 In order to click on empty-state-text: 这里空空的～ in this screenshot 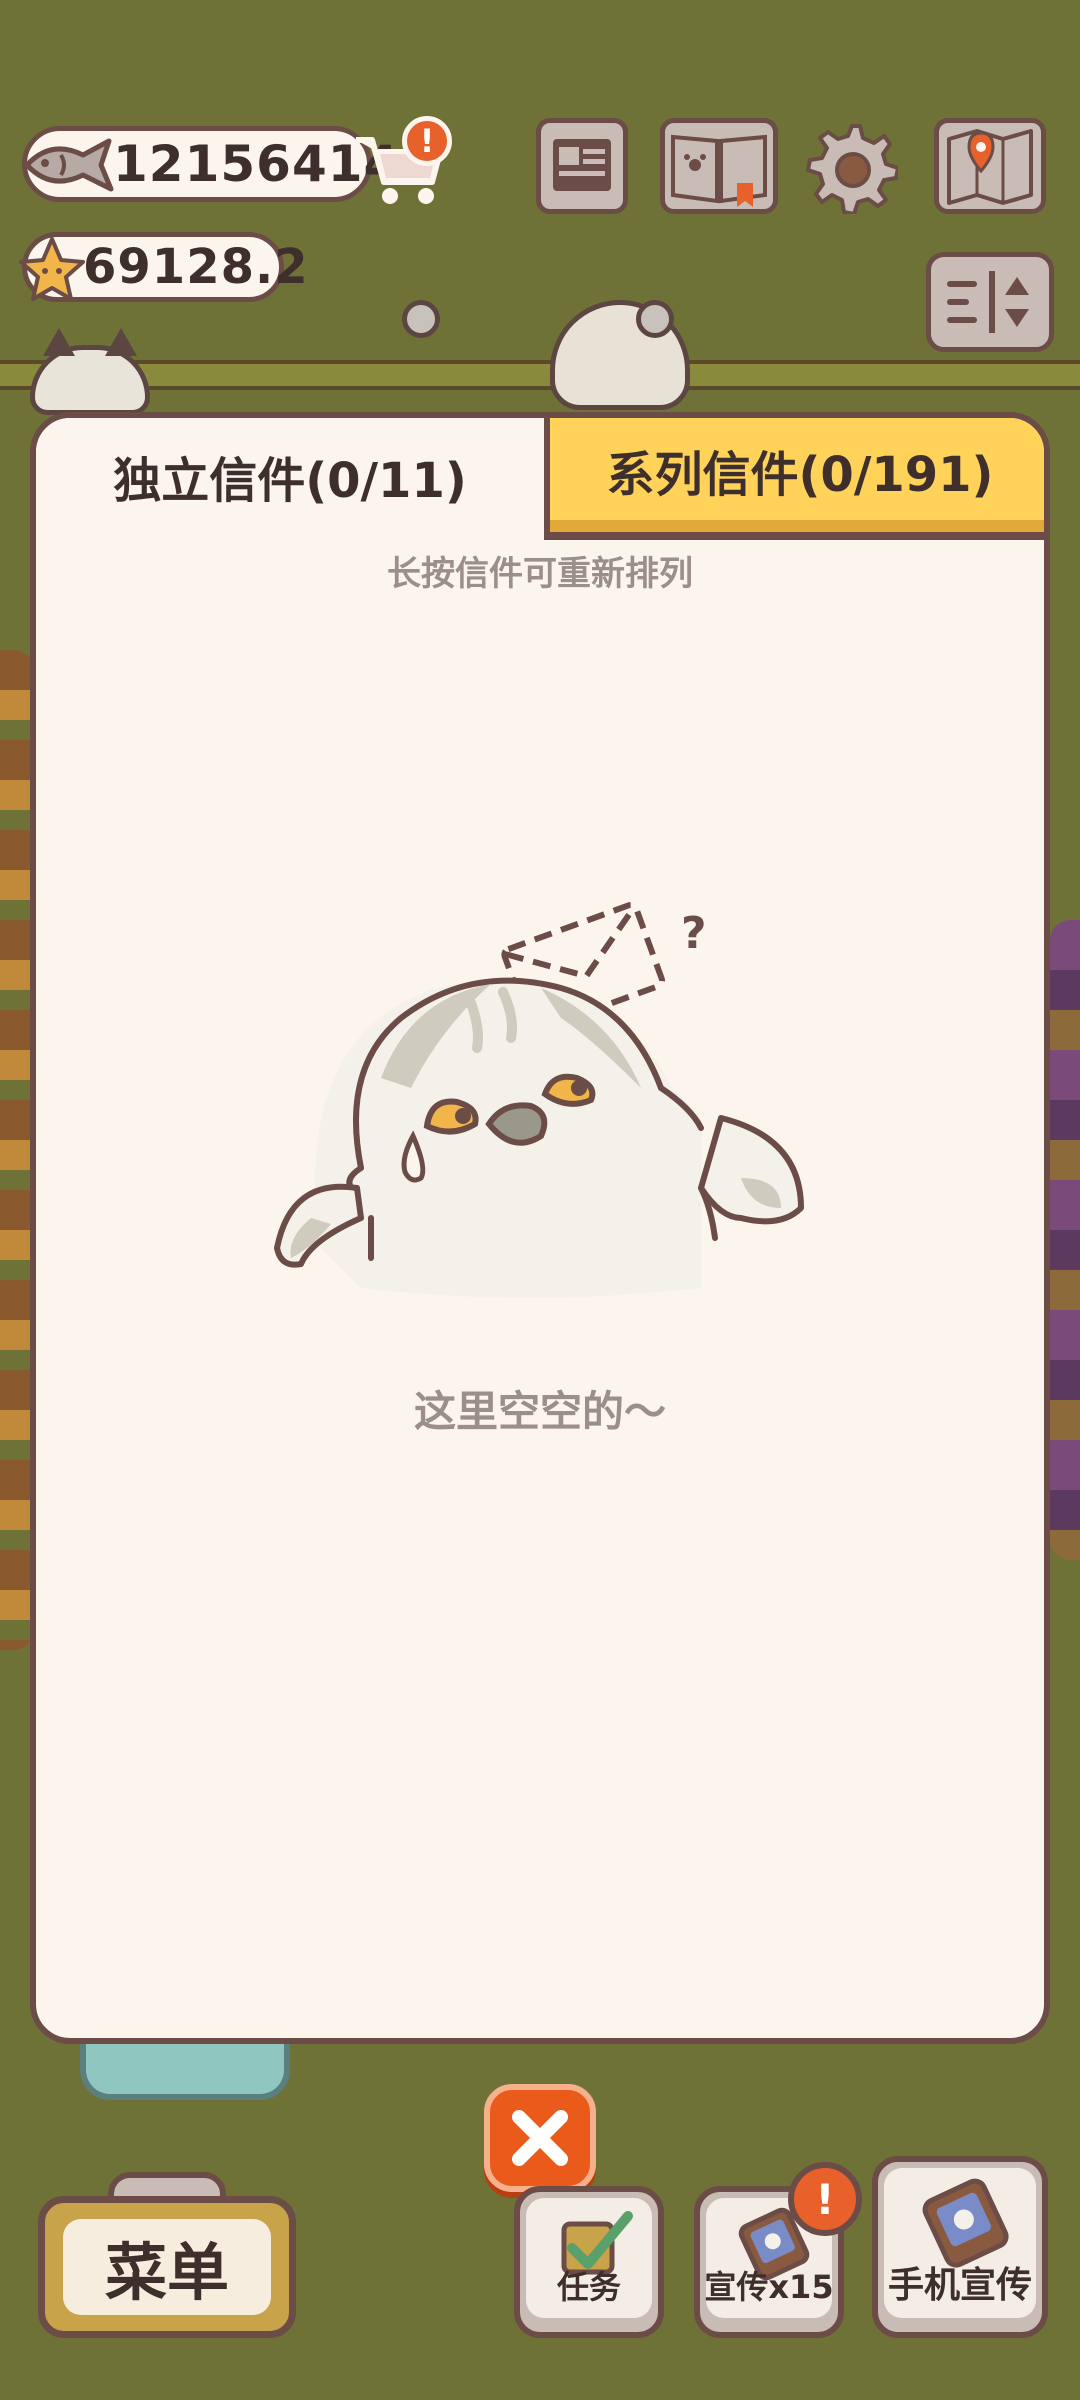, I will do `click(539, 1411)`.